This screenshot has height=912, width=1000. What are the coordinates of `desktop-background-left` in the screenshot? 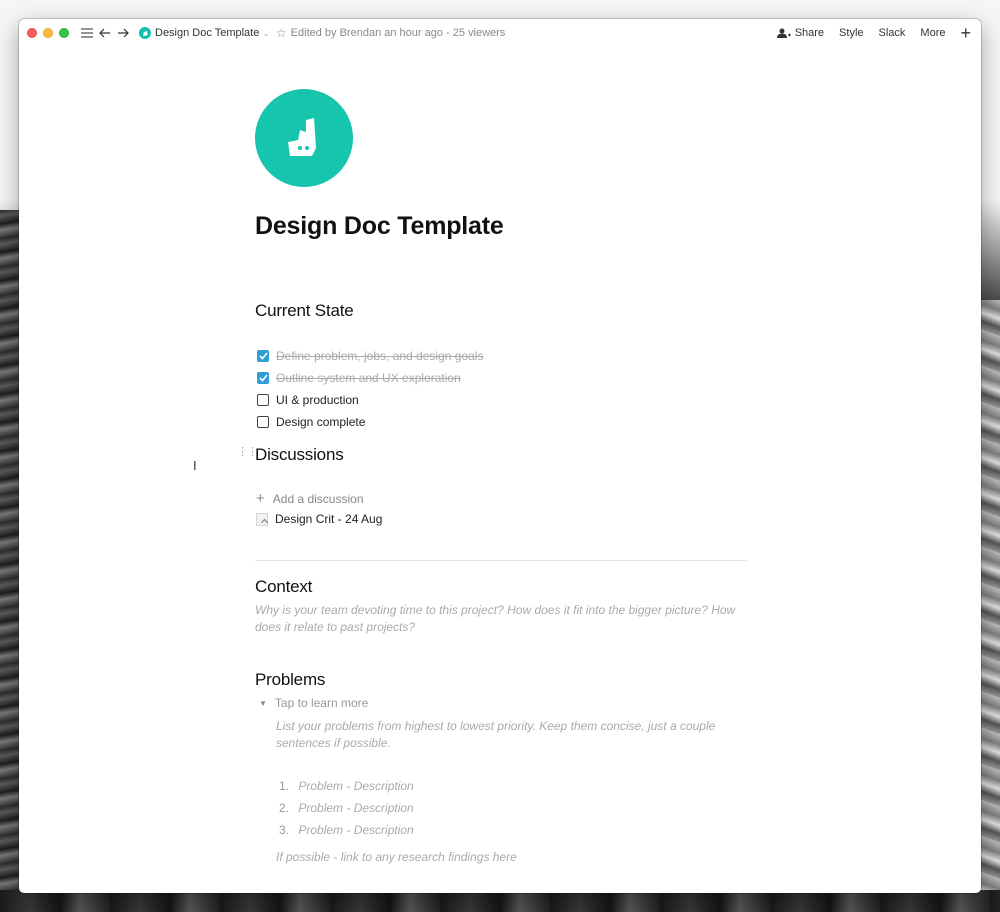 It's located at (10, 561).